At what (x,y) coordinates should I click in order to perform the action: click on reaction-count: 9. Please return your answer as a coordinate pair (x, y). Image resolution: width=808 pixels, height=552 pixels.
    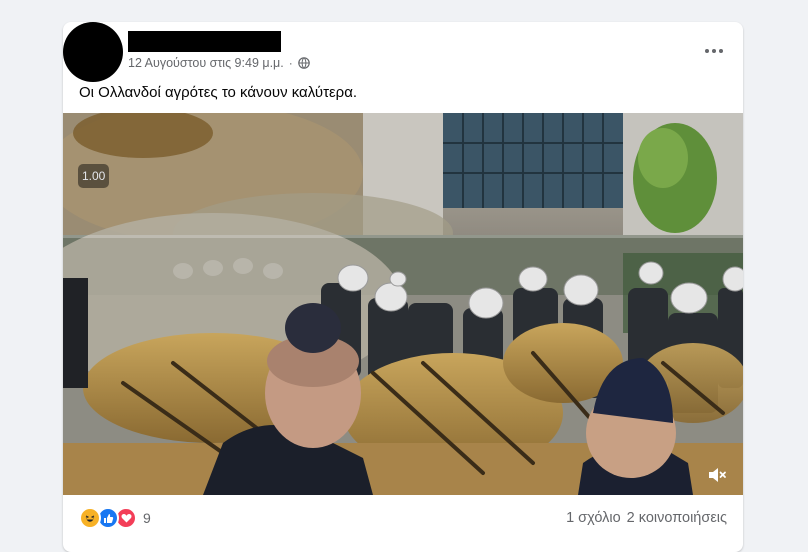
    Looking at the image, I should click on (147, 518).